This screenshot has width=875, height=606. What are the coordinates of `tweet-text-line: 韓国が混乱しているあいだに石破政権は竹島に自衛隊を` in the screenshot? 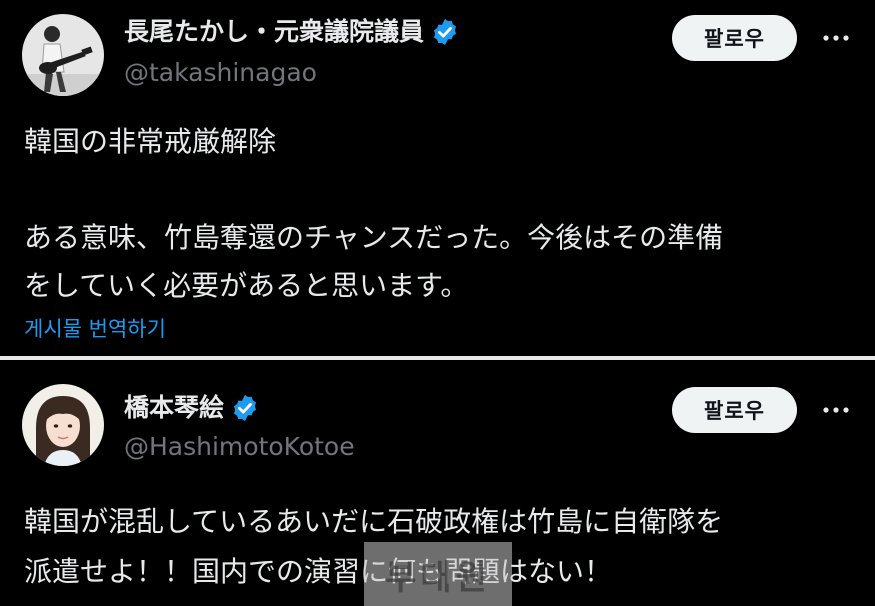 It's located at (374, 521).